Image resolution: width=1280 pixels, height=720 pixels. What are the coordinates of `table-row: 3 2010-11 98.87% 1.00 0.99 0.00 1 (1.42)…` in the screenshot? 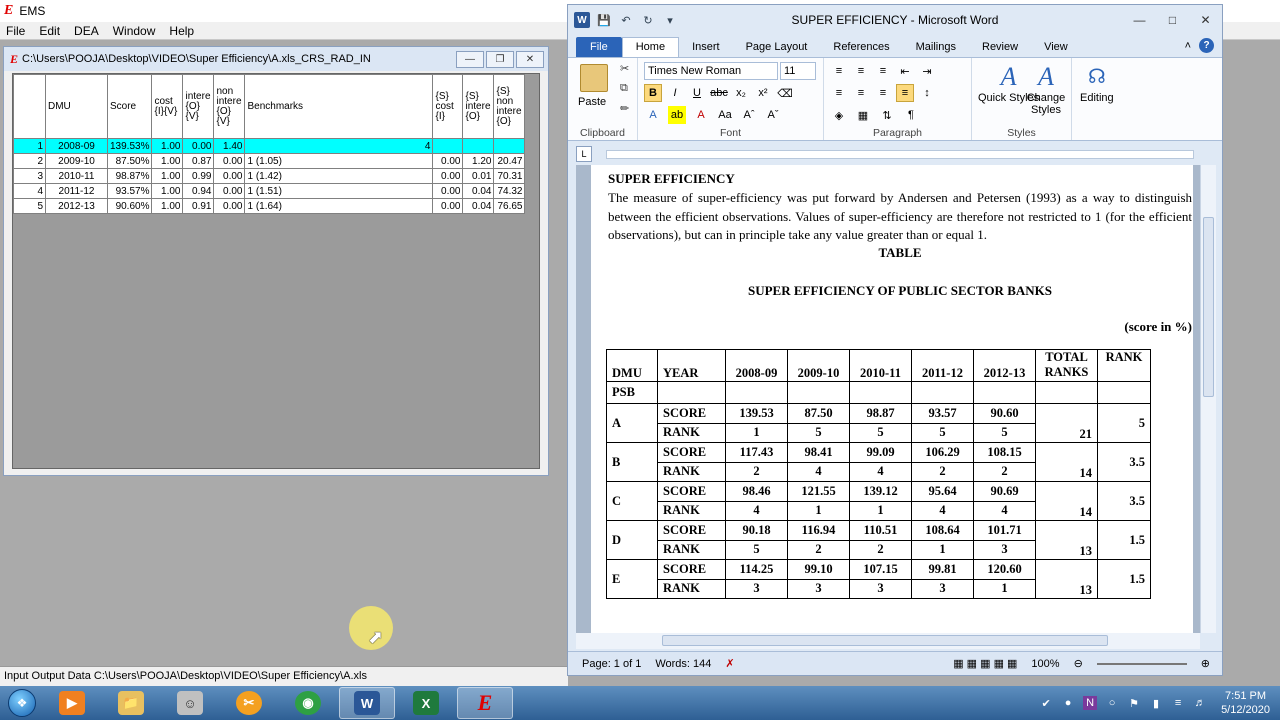 It's located at (269, 176).